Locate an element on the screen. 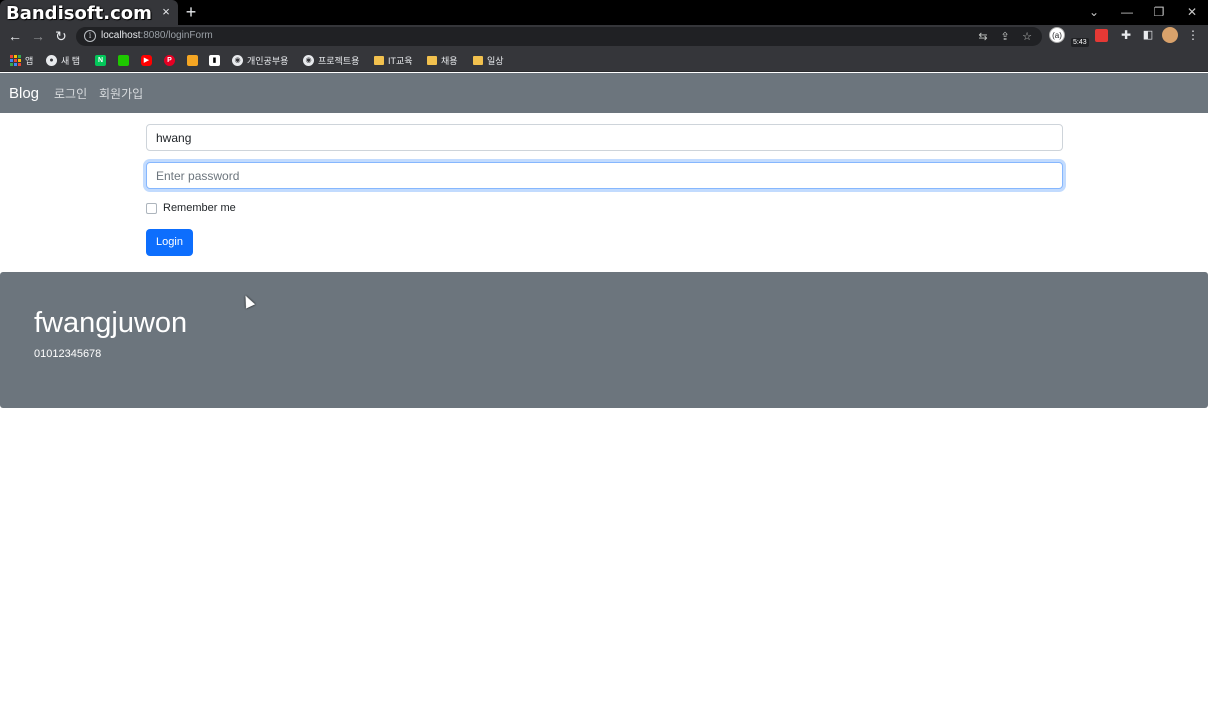  profile-avatar is located at coordinates (1170, 35).